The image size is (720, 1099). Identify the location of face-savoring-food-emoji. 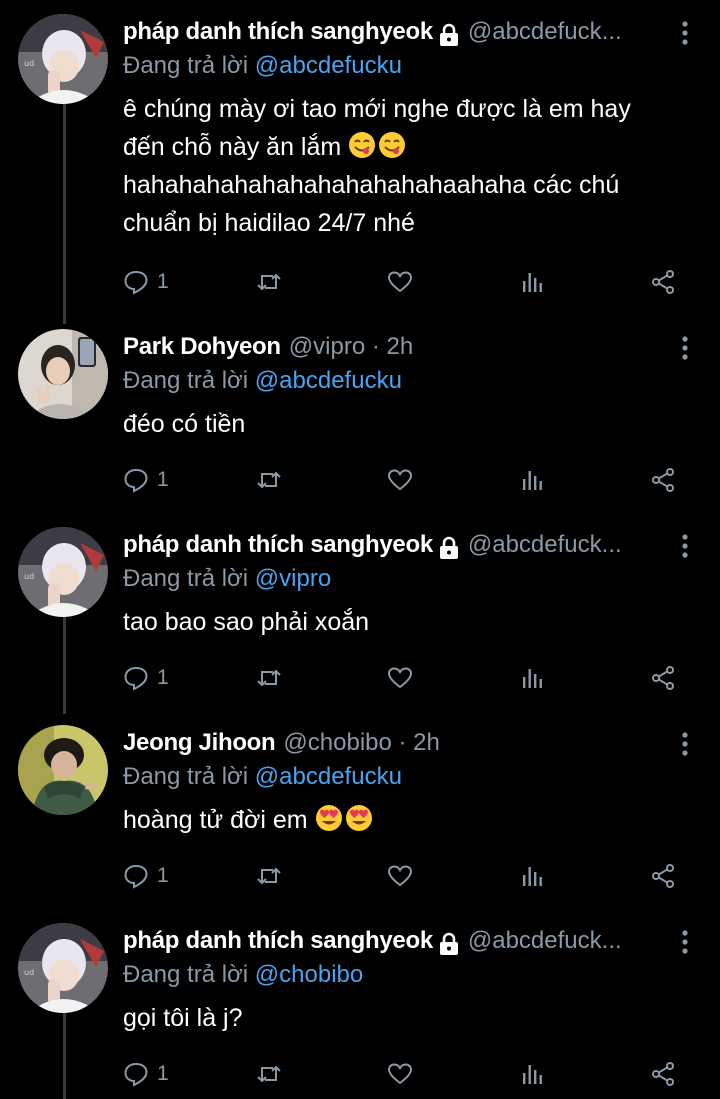
(362, 145).